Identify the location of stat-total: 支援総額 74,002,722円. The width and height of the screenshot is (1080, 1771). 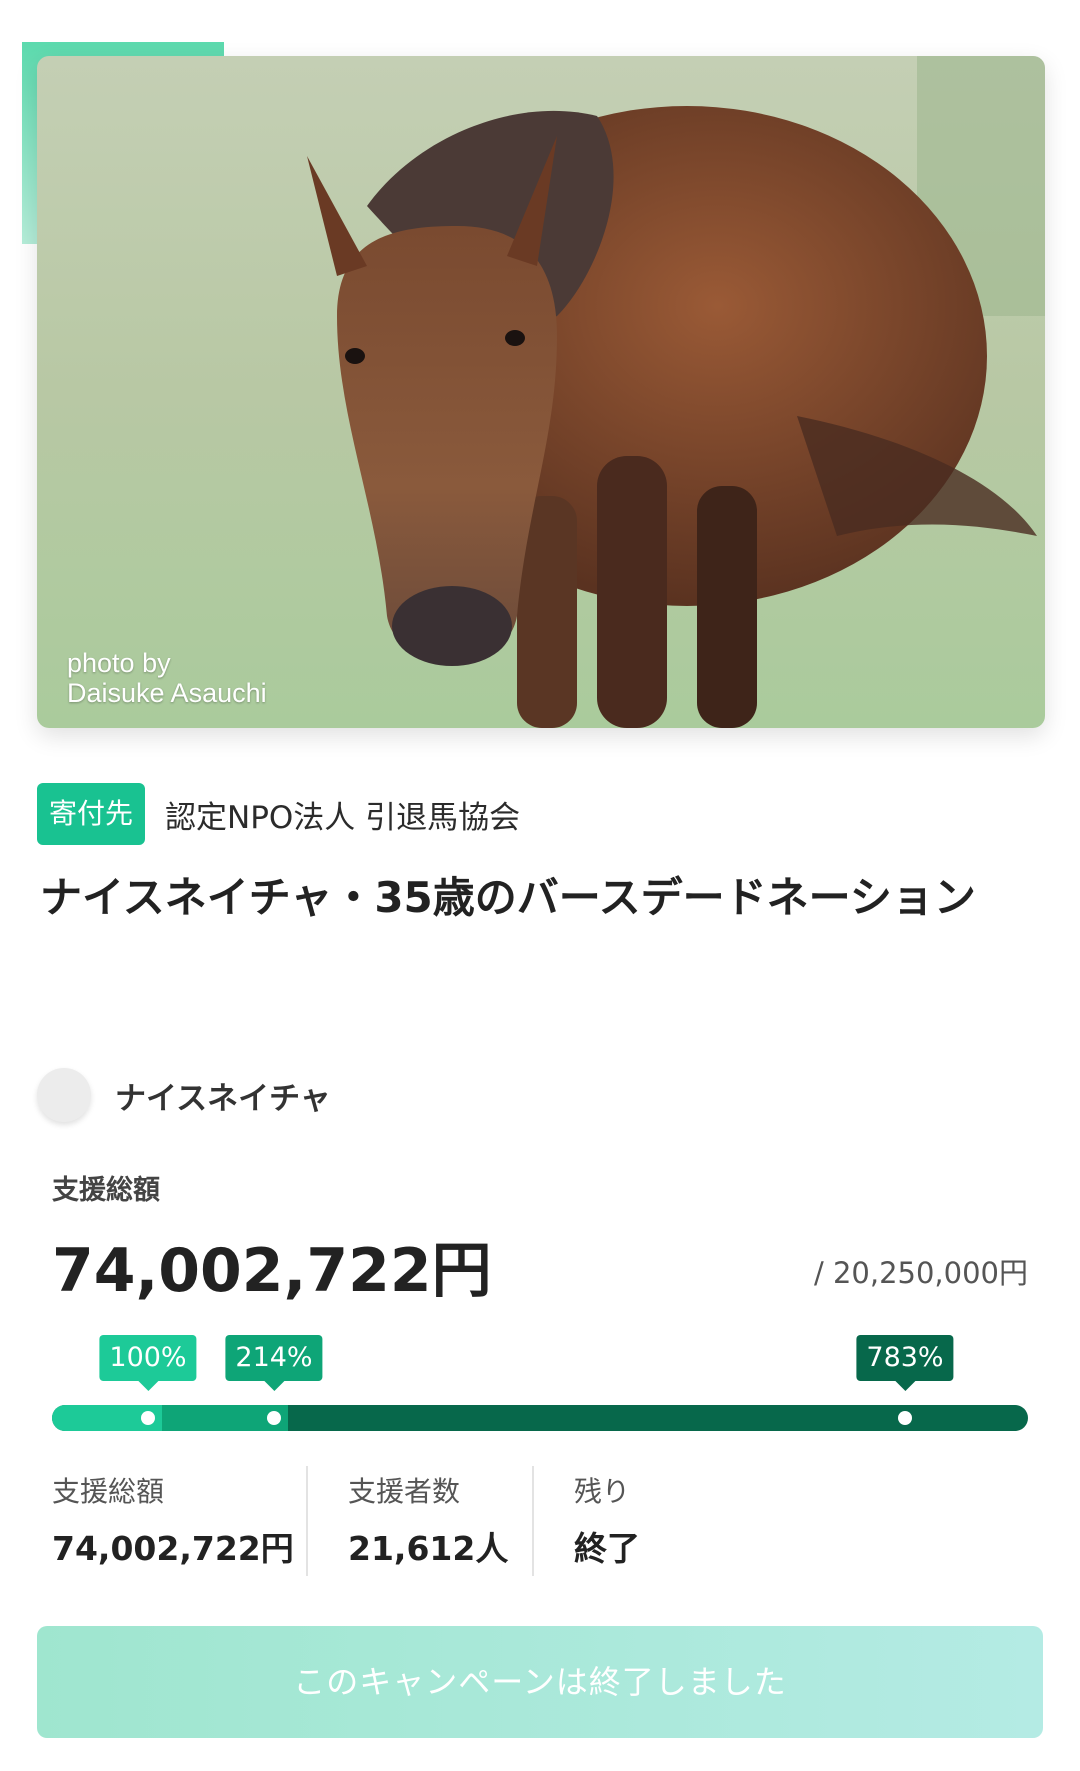
(180, 1521).